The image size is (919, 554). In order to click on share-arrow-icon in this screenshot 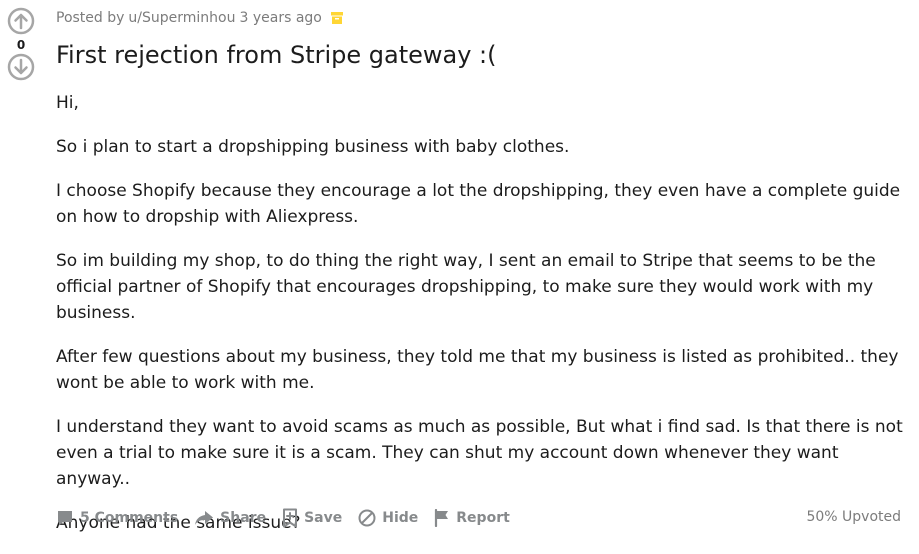, I will do `click(204, 518)`.